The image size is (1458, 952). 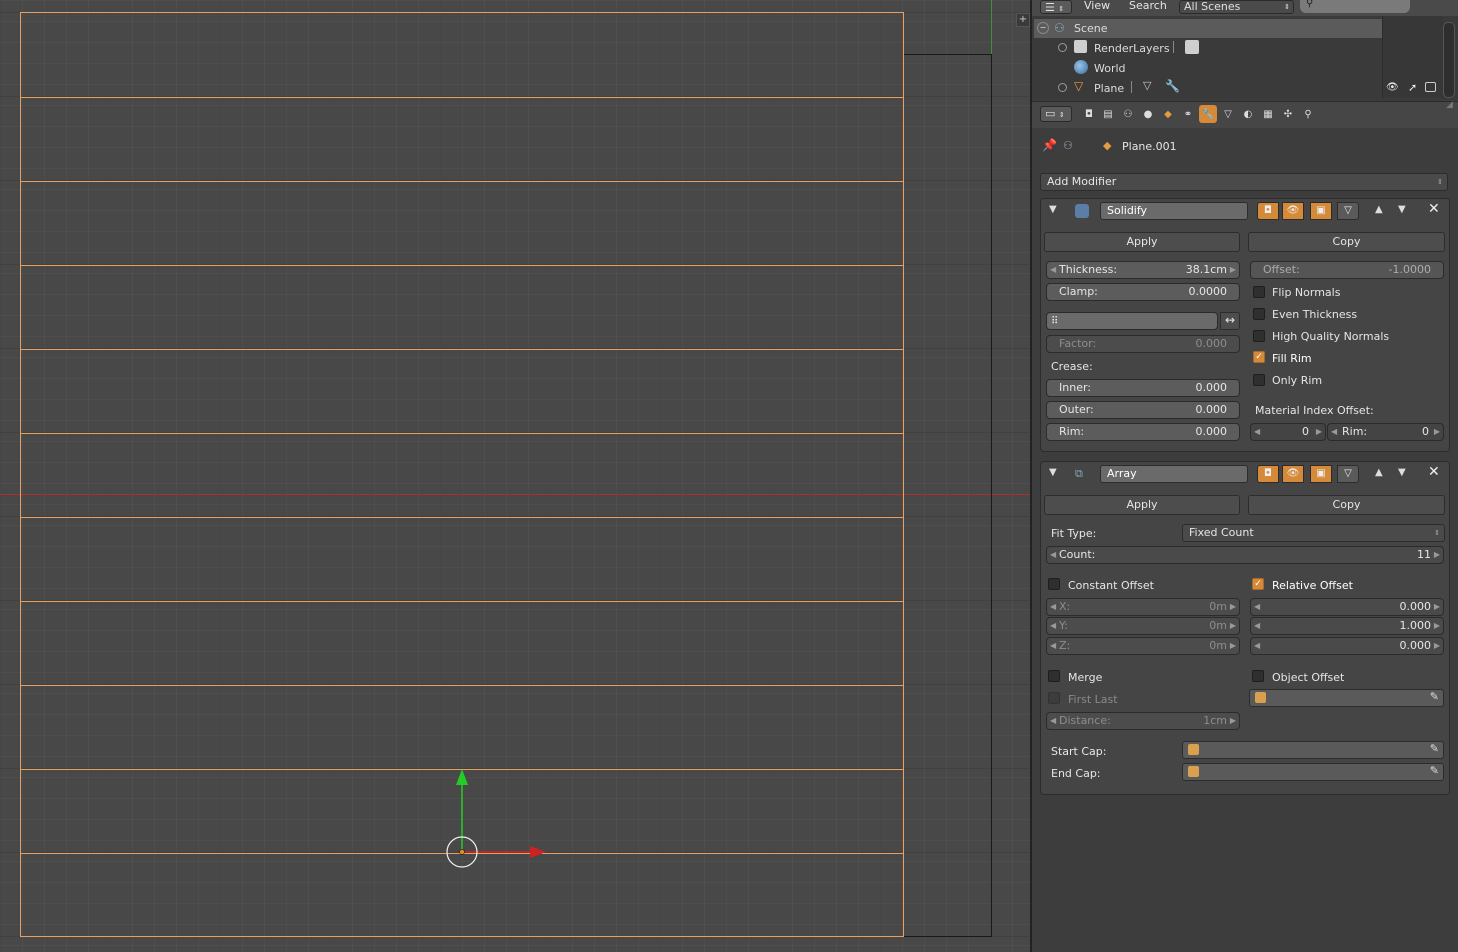 I want to click on offset-object-field: ✎, so click(x=1346, y=698).